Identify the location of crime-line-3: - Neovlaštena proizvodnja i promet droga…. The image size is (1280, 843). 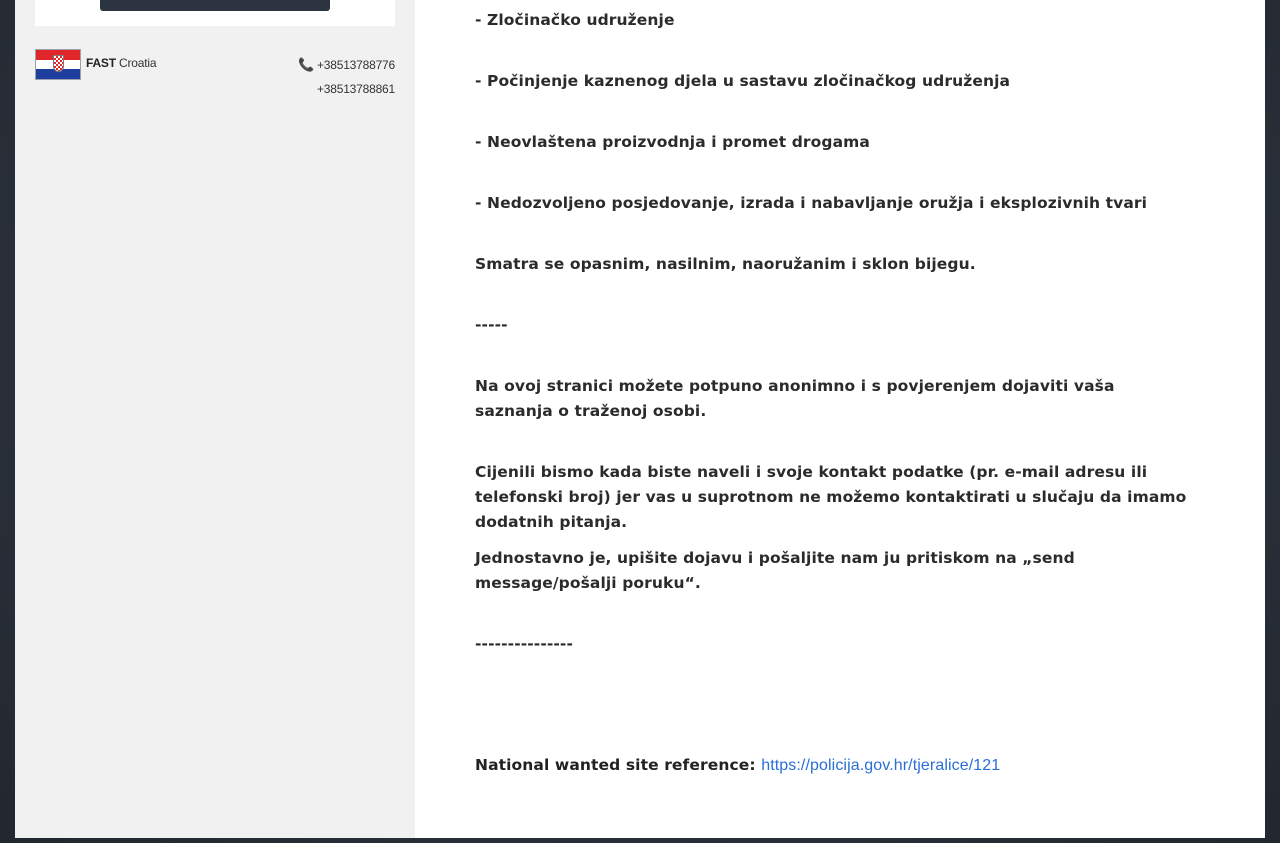
(672, 142).